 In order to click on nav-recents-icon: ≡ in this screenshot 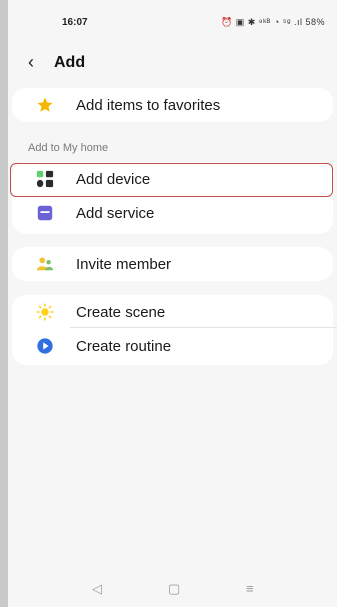, I will do `click(250, 588)`.